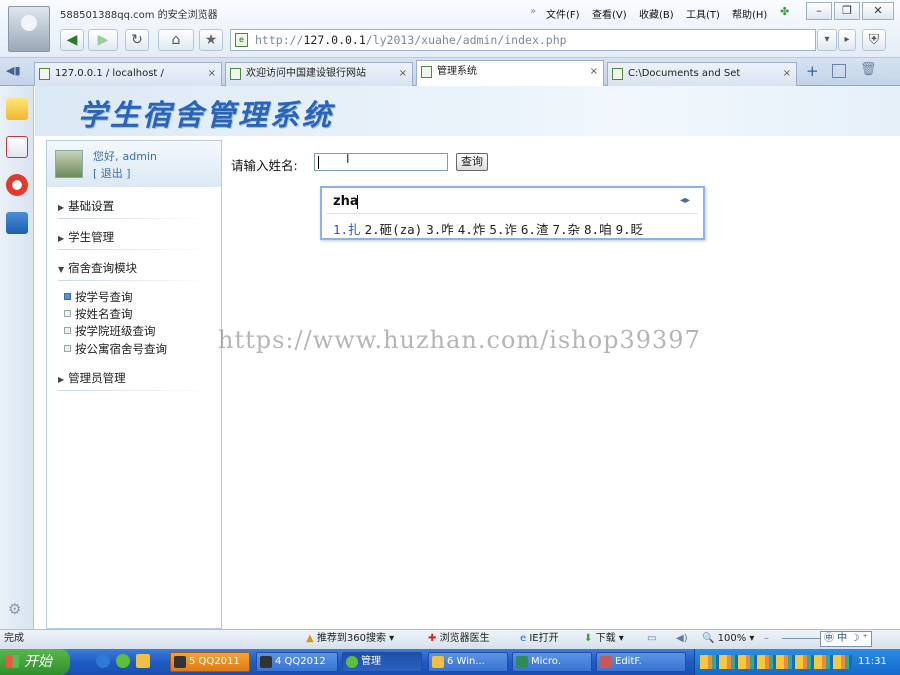 Image resolution: width=900 pixels, height=675 pixels. Describe the element at coordinates (72, 40) in the screenshot. I see `back-button: ◀` at that location.